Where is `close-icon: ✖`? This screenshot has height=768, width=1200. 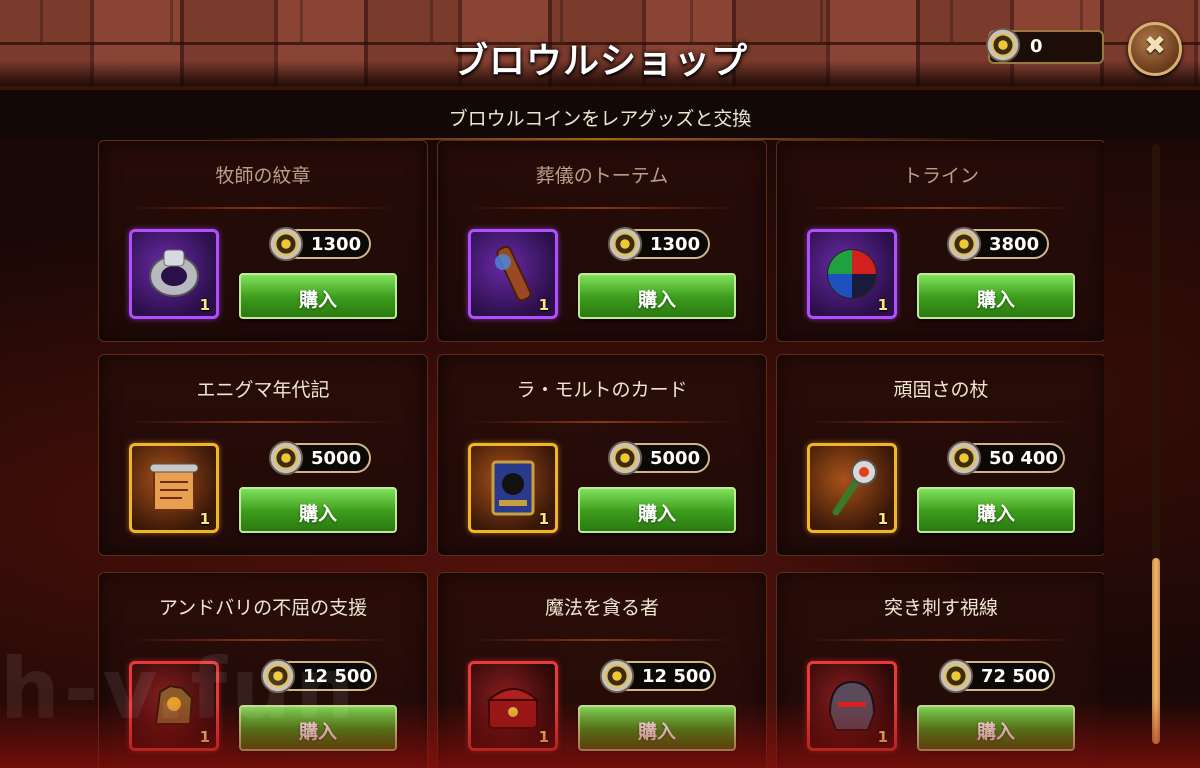 close-icon: ✖ is located at coordinates (1155, 46).